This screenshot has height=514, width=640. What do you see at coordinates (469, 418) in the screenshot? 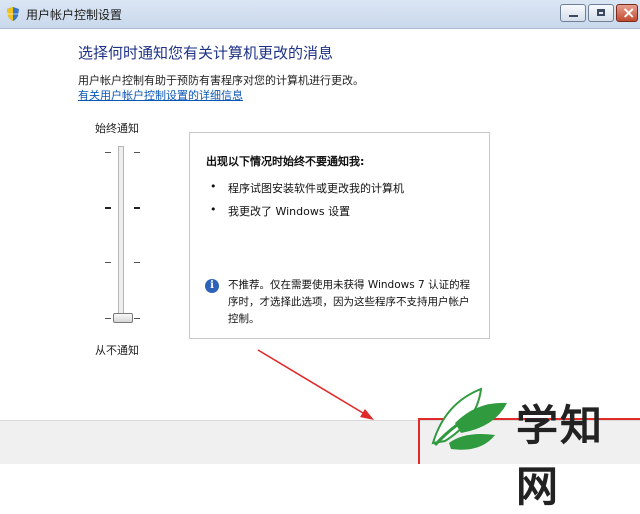
I see `leaf-logo-icon` at bounding box center [469, 418].